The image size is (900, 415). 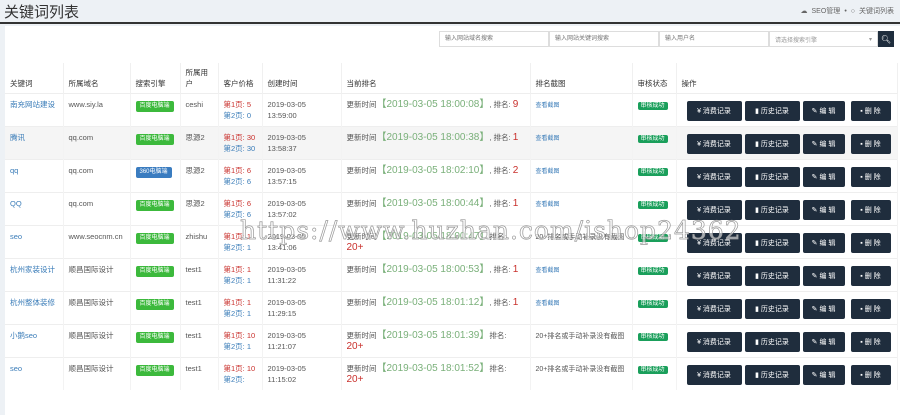 I want to click on keyword-link: qq, so click(x=14, y=170).